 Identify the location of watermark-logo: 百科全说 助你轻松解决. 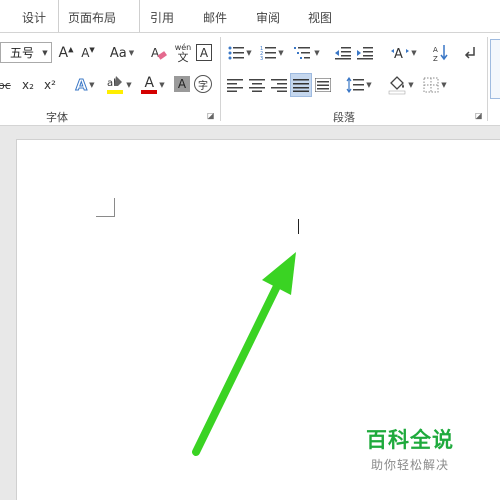
(410, 448).